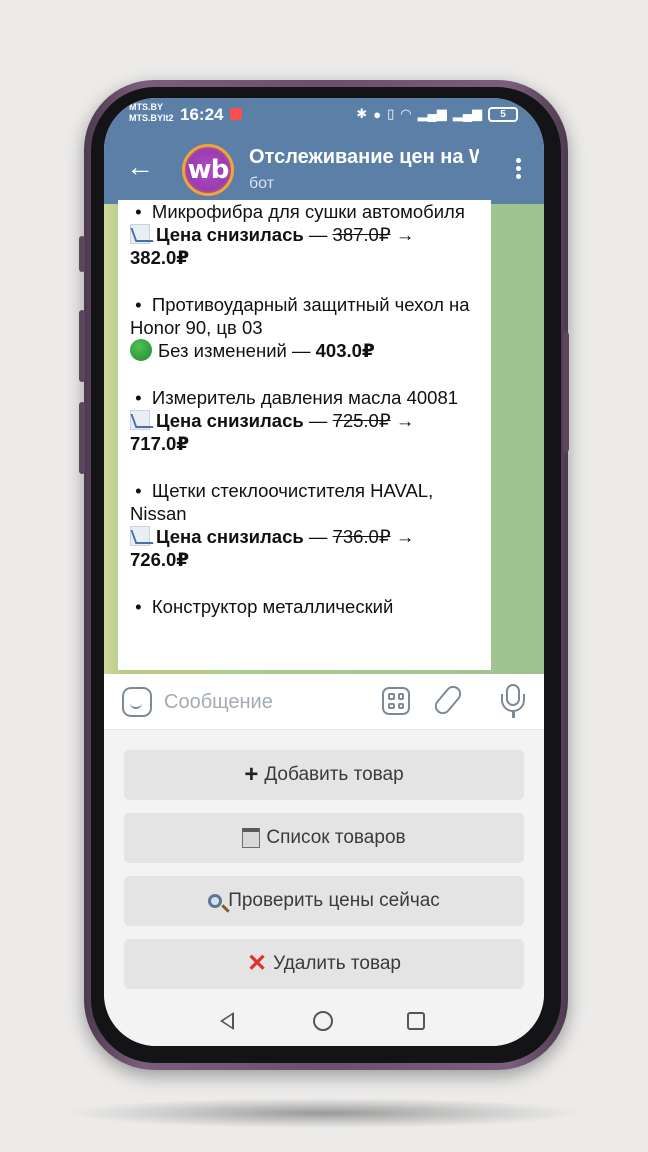  Describe the element at coordinates (227, 1021) in the screenshot. I see `nav-back-icon` at that location.